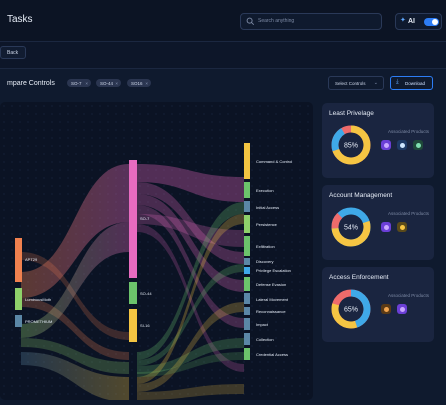  Describe the element at coordinates (266, 224) in the screenshot. I see `label-persistence: Persistence` at that location.